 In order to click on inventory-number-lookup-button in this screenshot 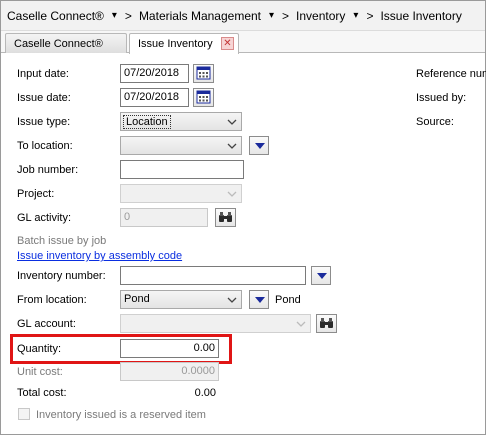, I will do `click(321, 275)`.